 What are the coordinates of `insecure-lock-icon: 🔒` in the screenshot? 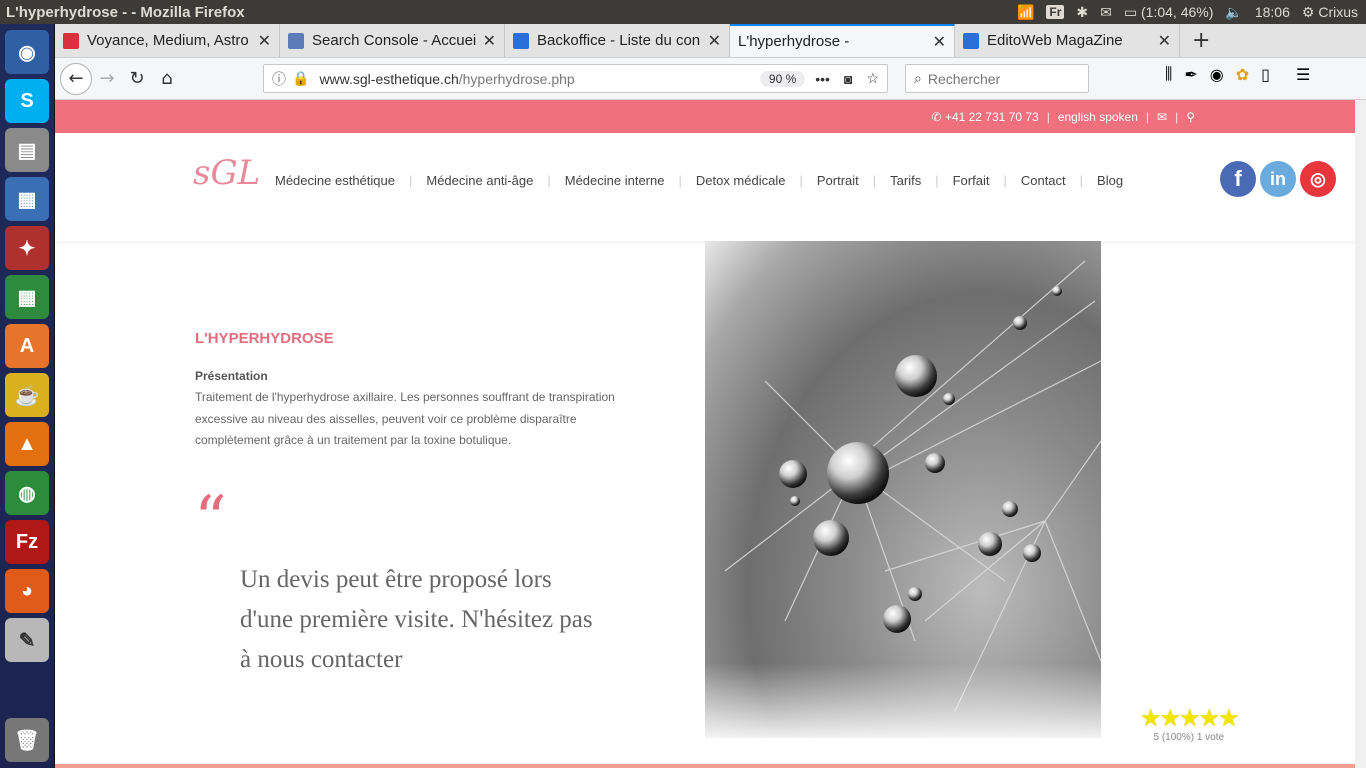 It's located at (300, 78).